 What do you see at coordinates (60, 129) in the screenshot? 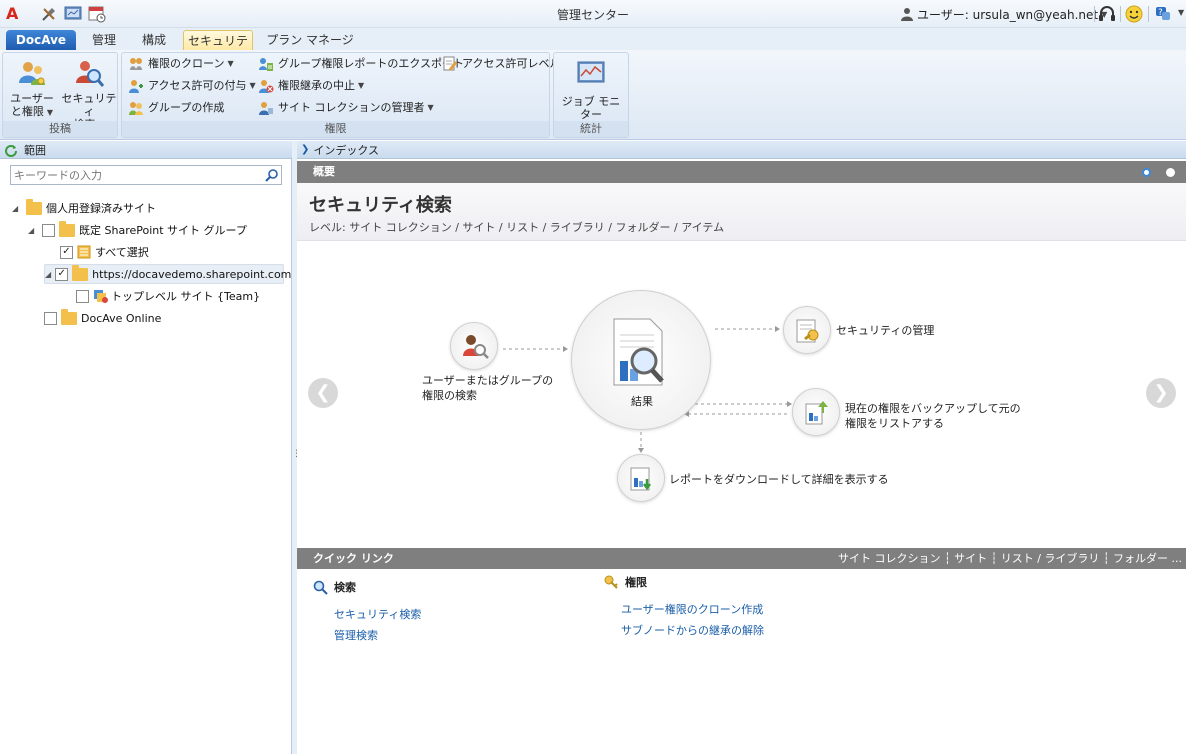
I see `ribbon-group-label: 投稿` at bounding box center [60, 129].